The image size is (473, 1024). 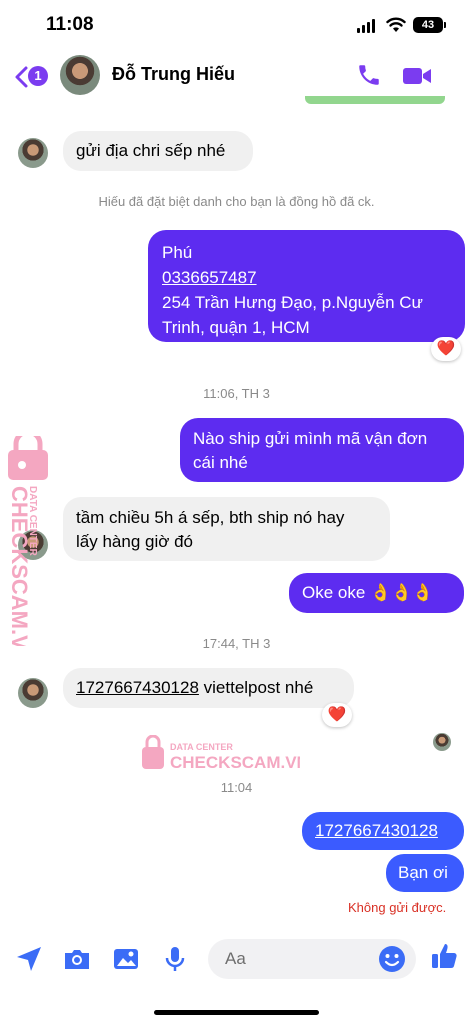 What do you see at coordinates (396, 24) in the screenshot?
I see `wifi-icon` at bounding box center [396, 24].